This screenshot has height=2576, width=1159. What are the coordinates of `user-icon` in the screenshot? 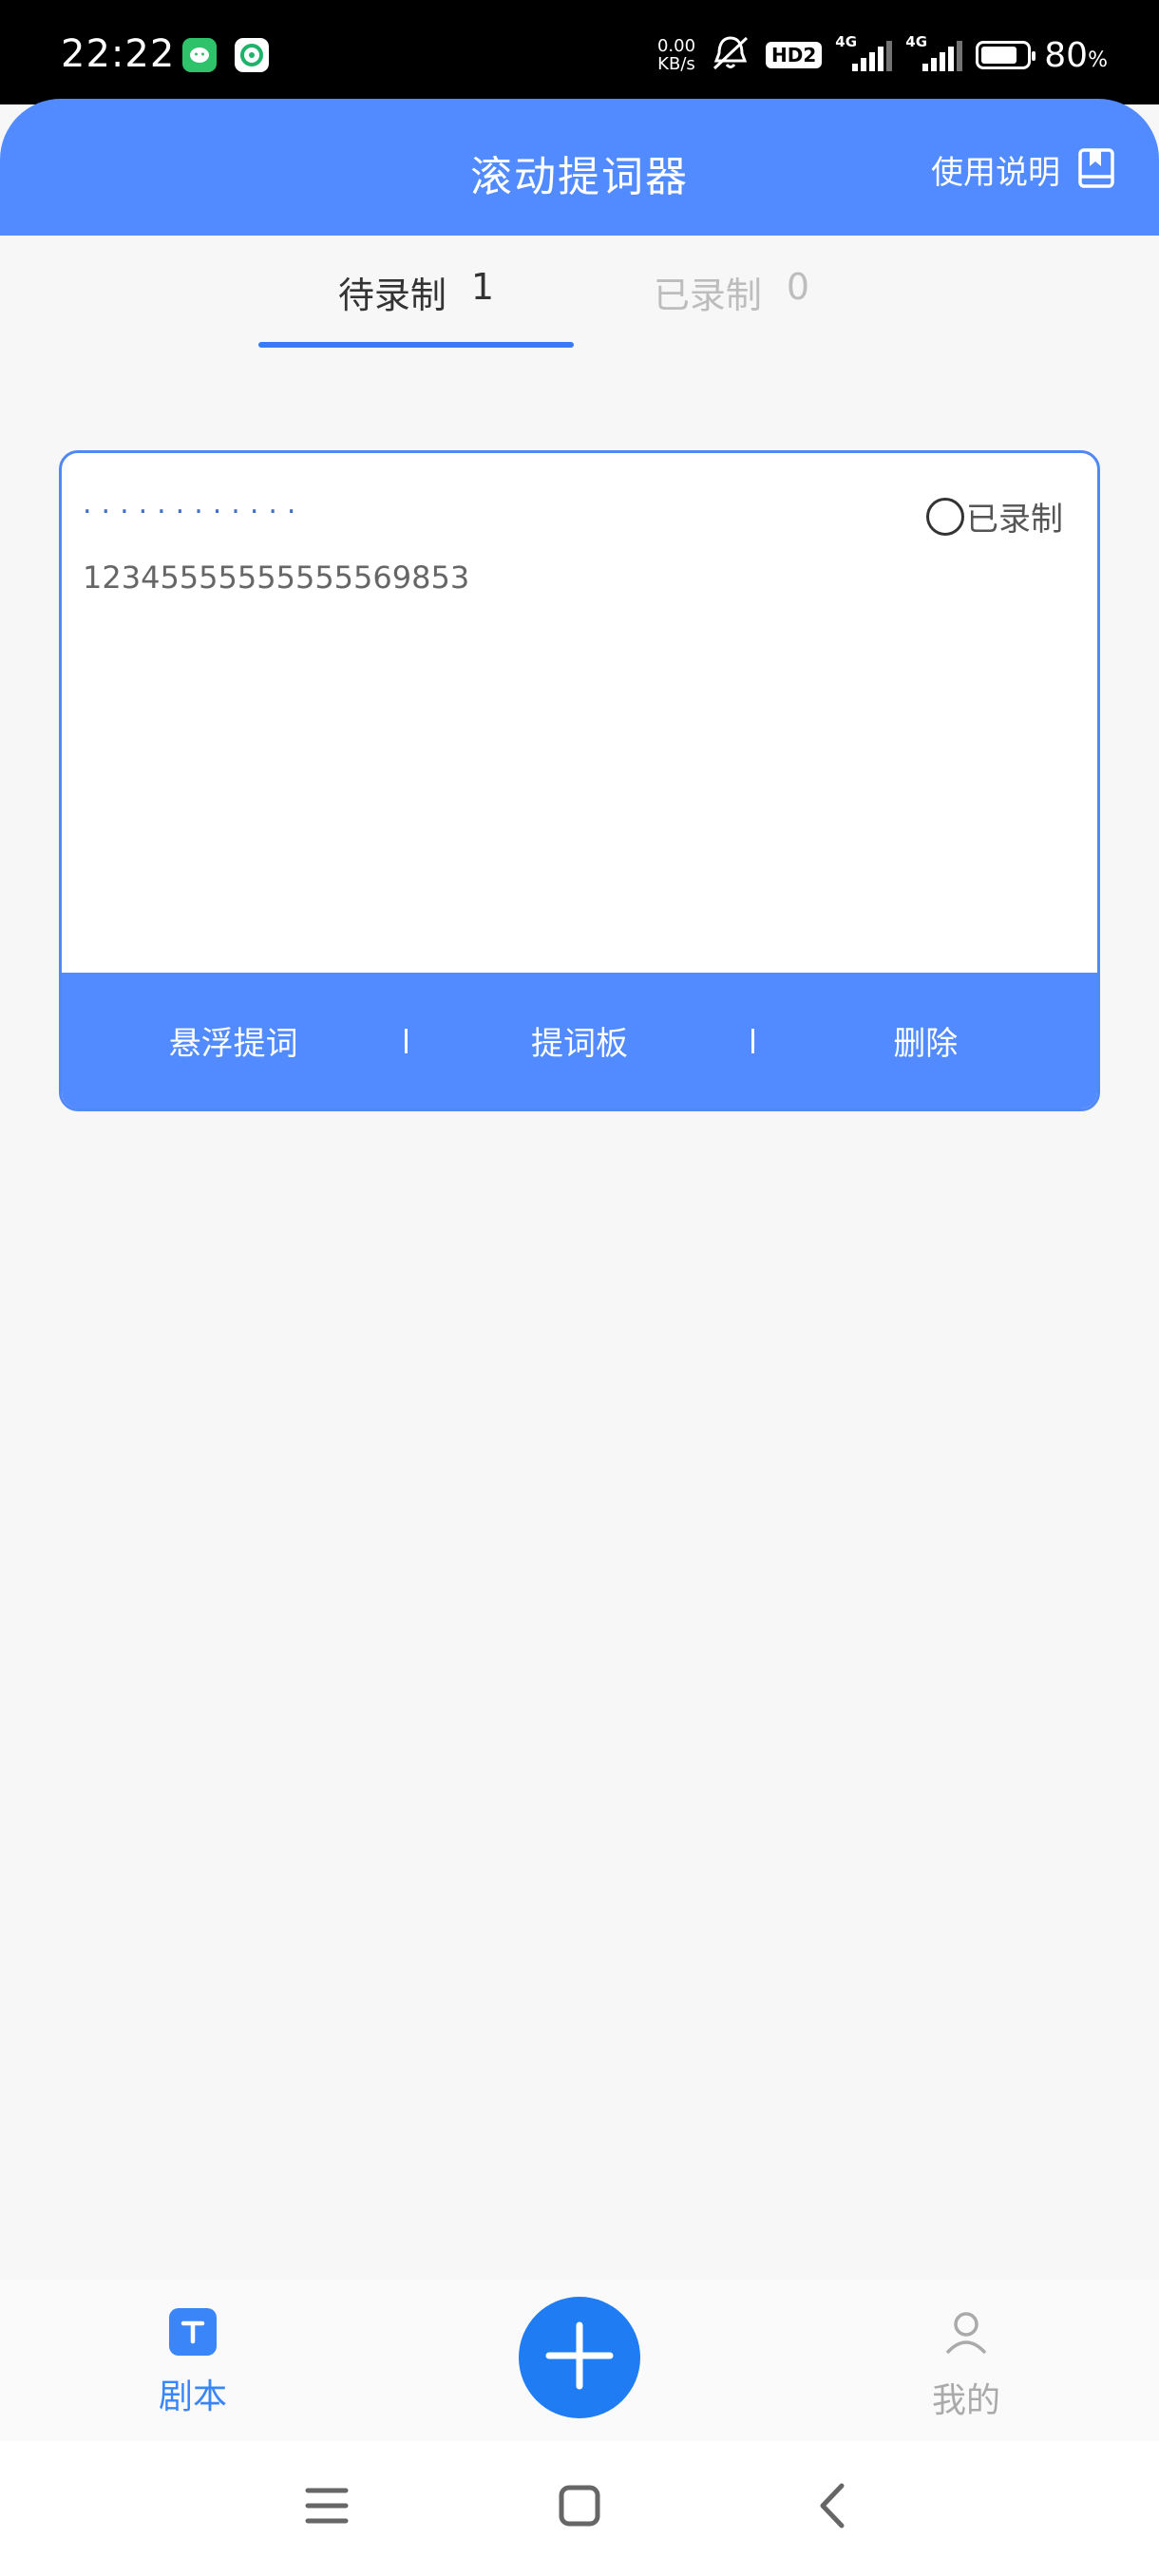 It's located at (966, 2333).